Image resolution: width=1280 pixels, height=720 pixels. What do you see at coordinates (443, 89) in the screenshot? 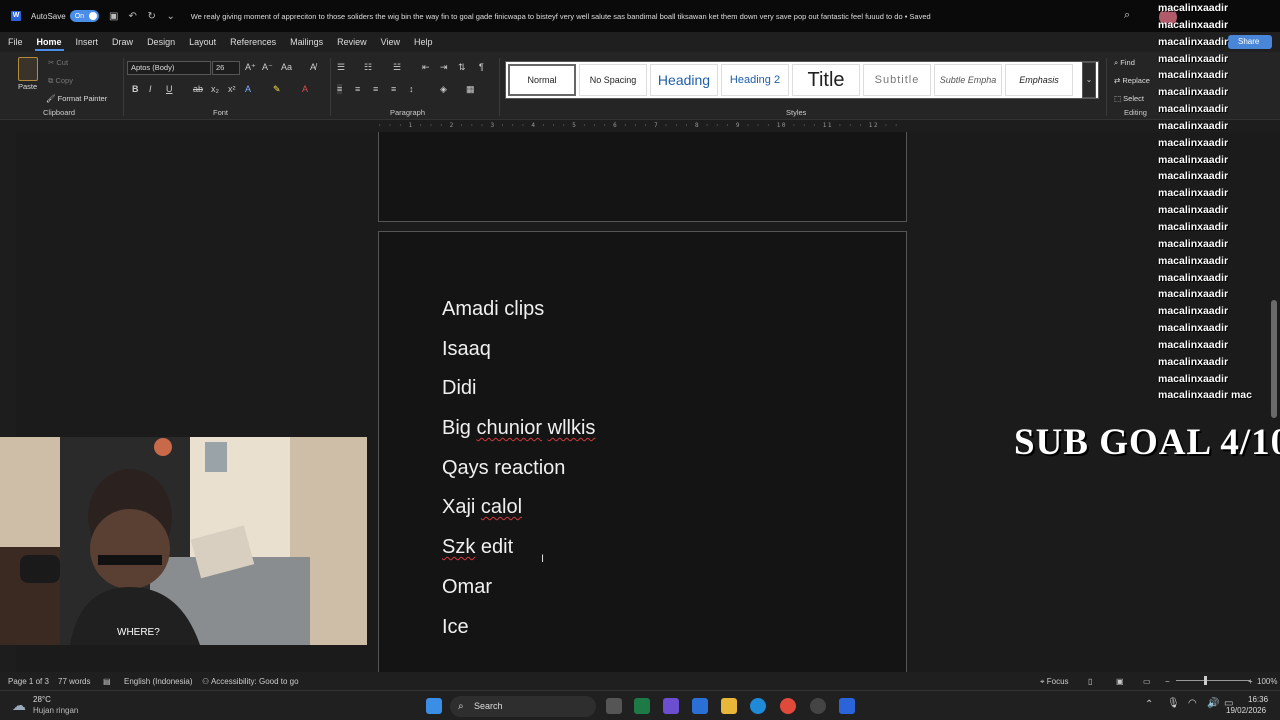
I see `shading-icon: ◈` at bounding box center [443, 89].